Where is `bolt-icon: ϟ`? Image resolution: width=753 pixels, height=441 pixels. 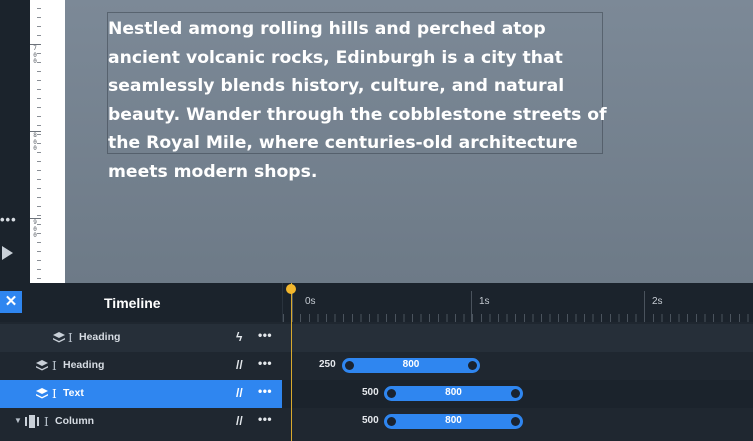
bolt-icon: ϟ is located at coordinates (239, 337).